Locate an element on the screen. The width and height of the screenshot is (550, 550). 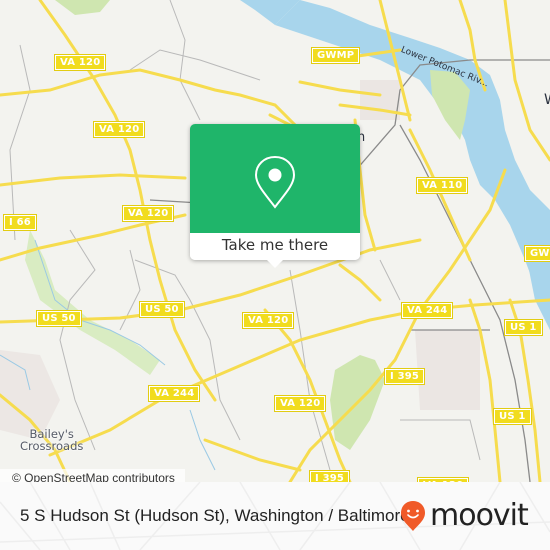
road-shield: VA 110 is located at coordinates (442, 185).